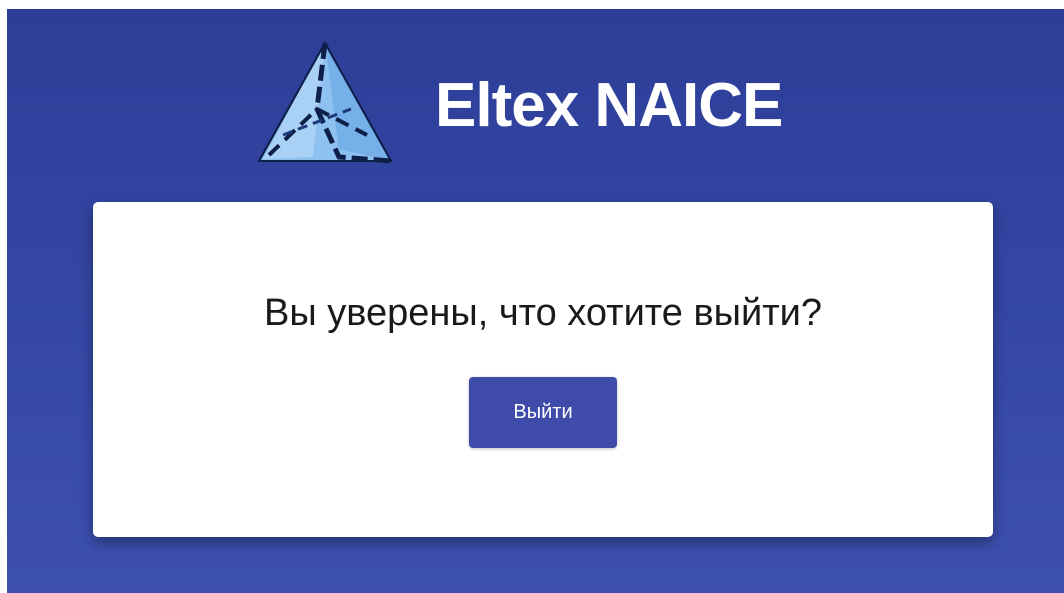 The image size is (1064, 593). I want to click on app-title: Eltex NAICE, so click(609, 105).